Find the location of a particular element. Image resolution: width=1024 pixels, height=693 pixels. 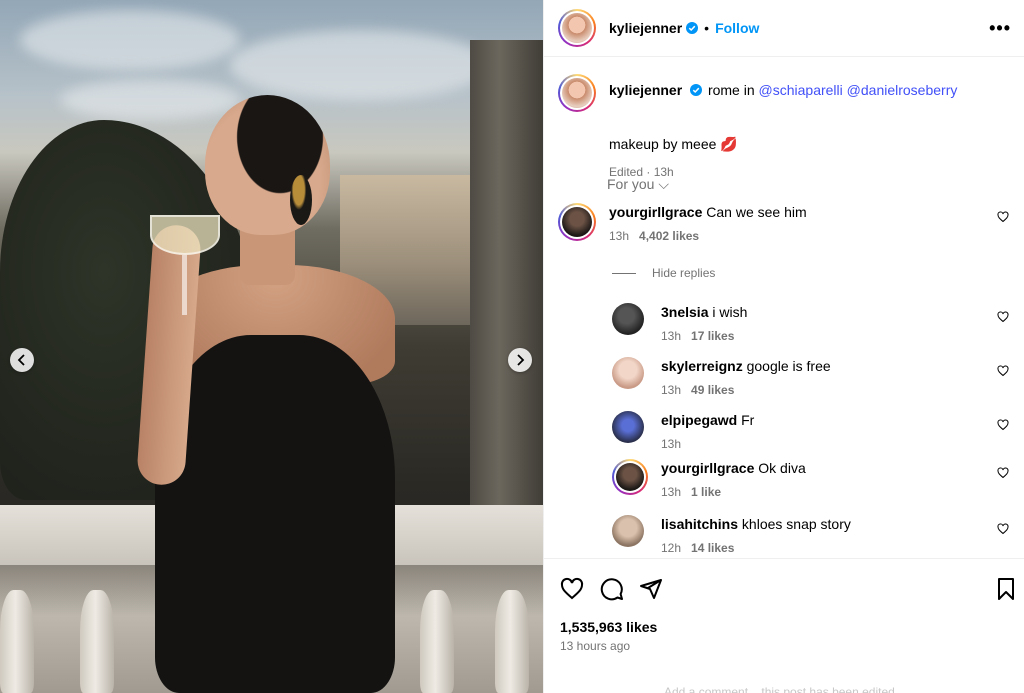

reply: yourgirllgrace Ok diva 13h 1 like is located at coordinates (815, 479).